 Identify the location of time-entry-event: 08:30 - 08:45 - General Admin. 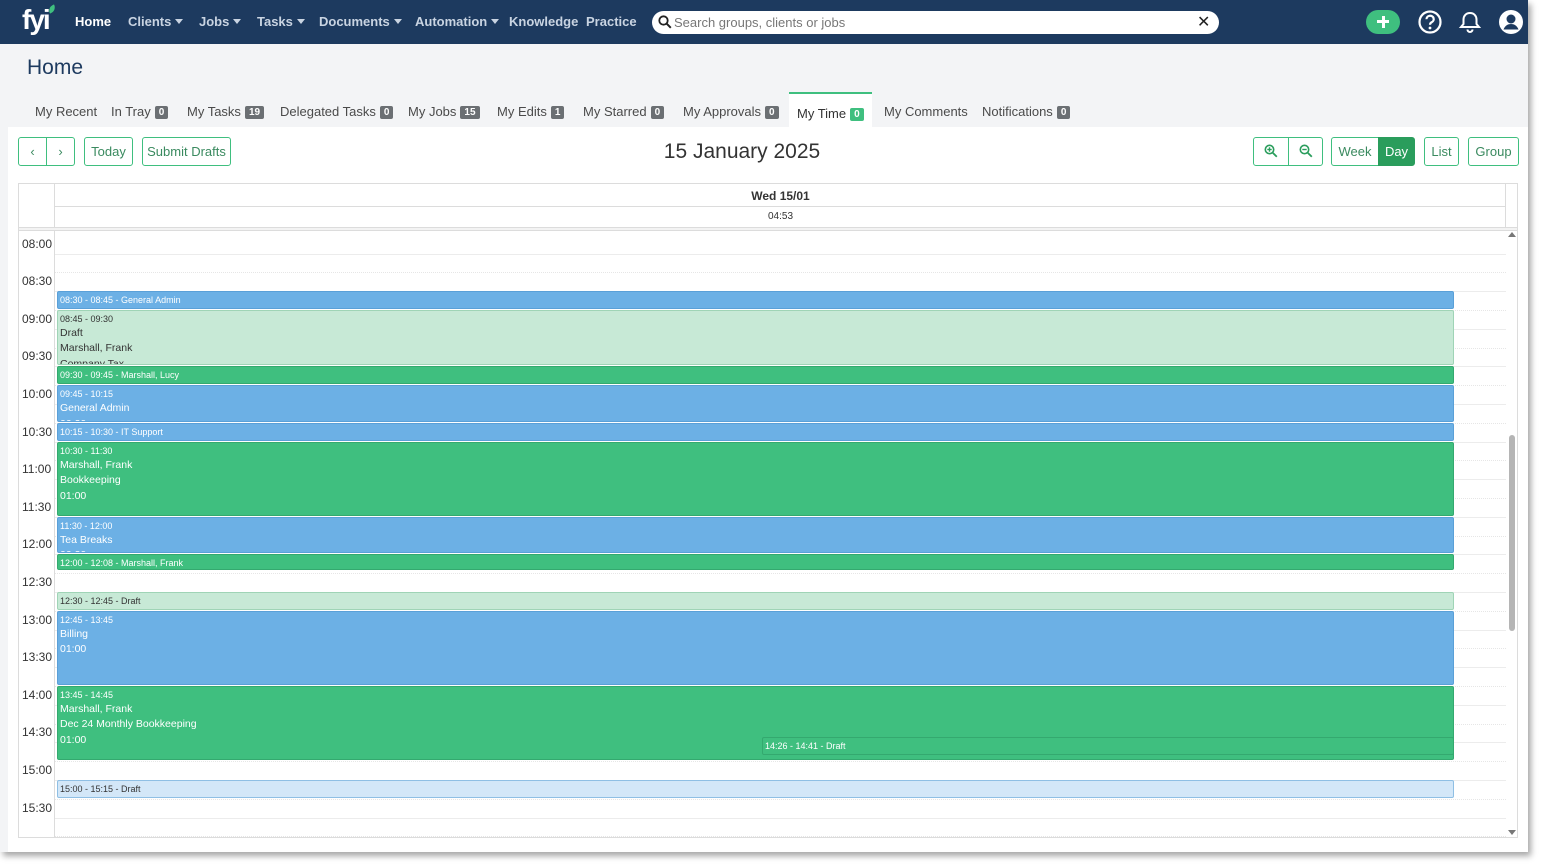
(755, 300).